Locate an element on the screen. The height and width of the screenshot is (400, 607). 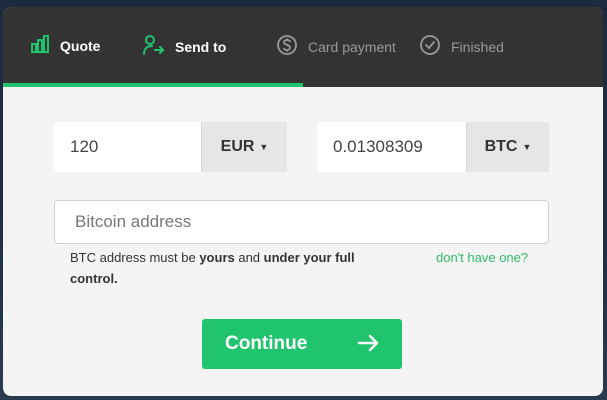
dont-have-address-link: don't have one? is located at coordinates (482, 257).